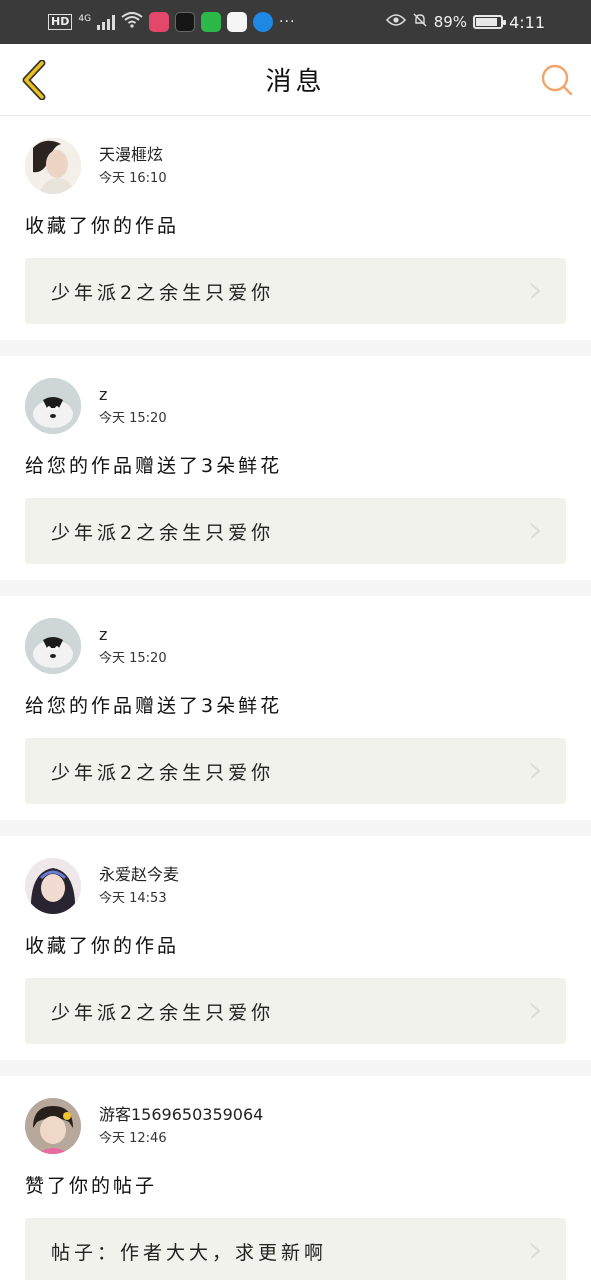 This screenshot has width=591, height=1280. I want to click on post-title: 帖子：作者大大，求更新啊, so click(189, 1252).